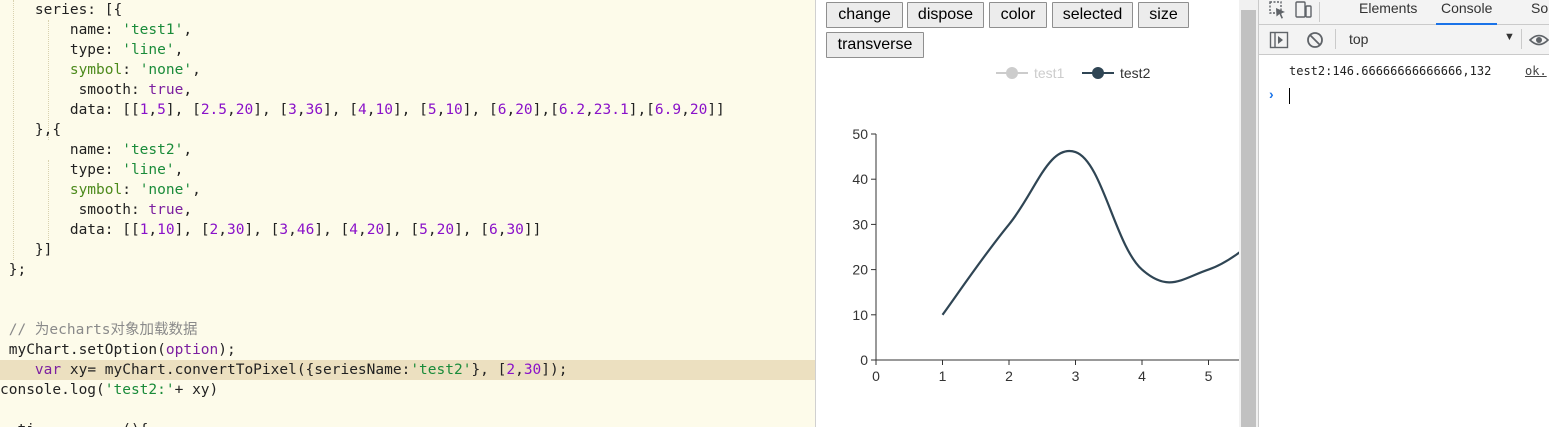 This screenshot has width=1549, height=427. What do you see at coordinates (1248, 218) in the screenshot?
I see `scrollbar-thumb` at bounding box center [1248, 218].